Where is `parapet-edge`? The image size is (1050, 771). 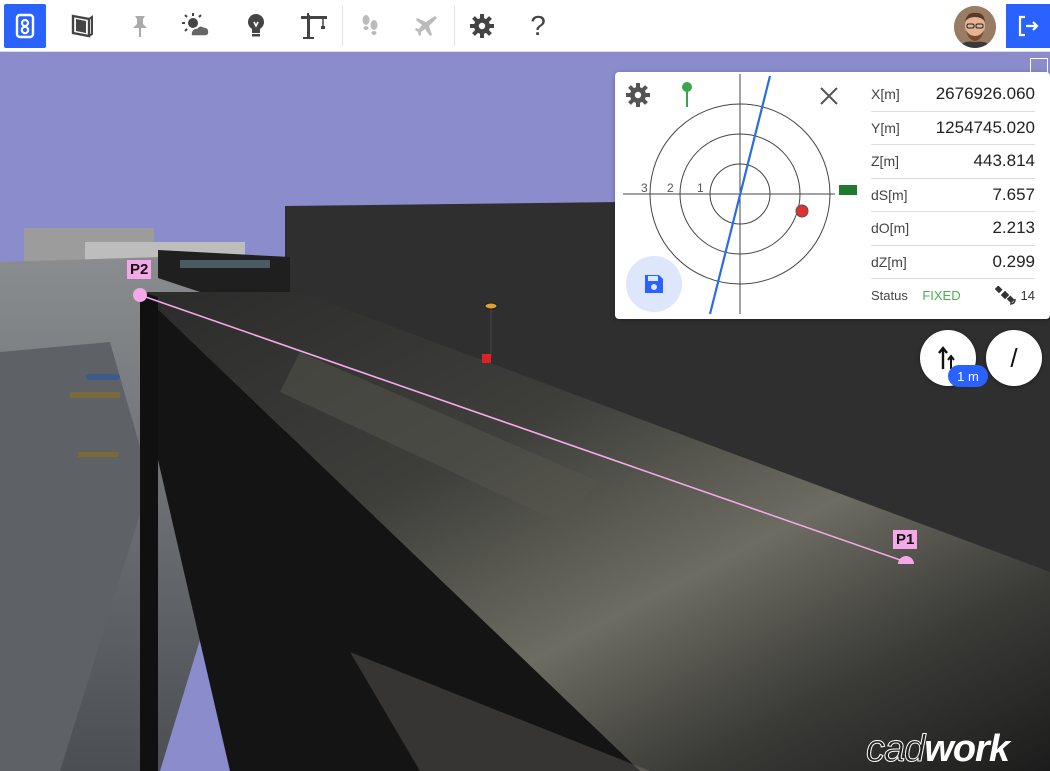
parapet-edge is located at coordinates (149, 531).